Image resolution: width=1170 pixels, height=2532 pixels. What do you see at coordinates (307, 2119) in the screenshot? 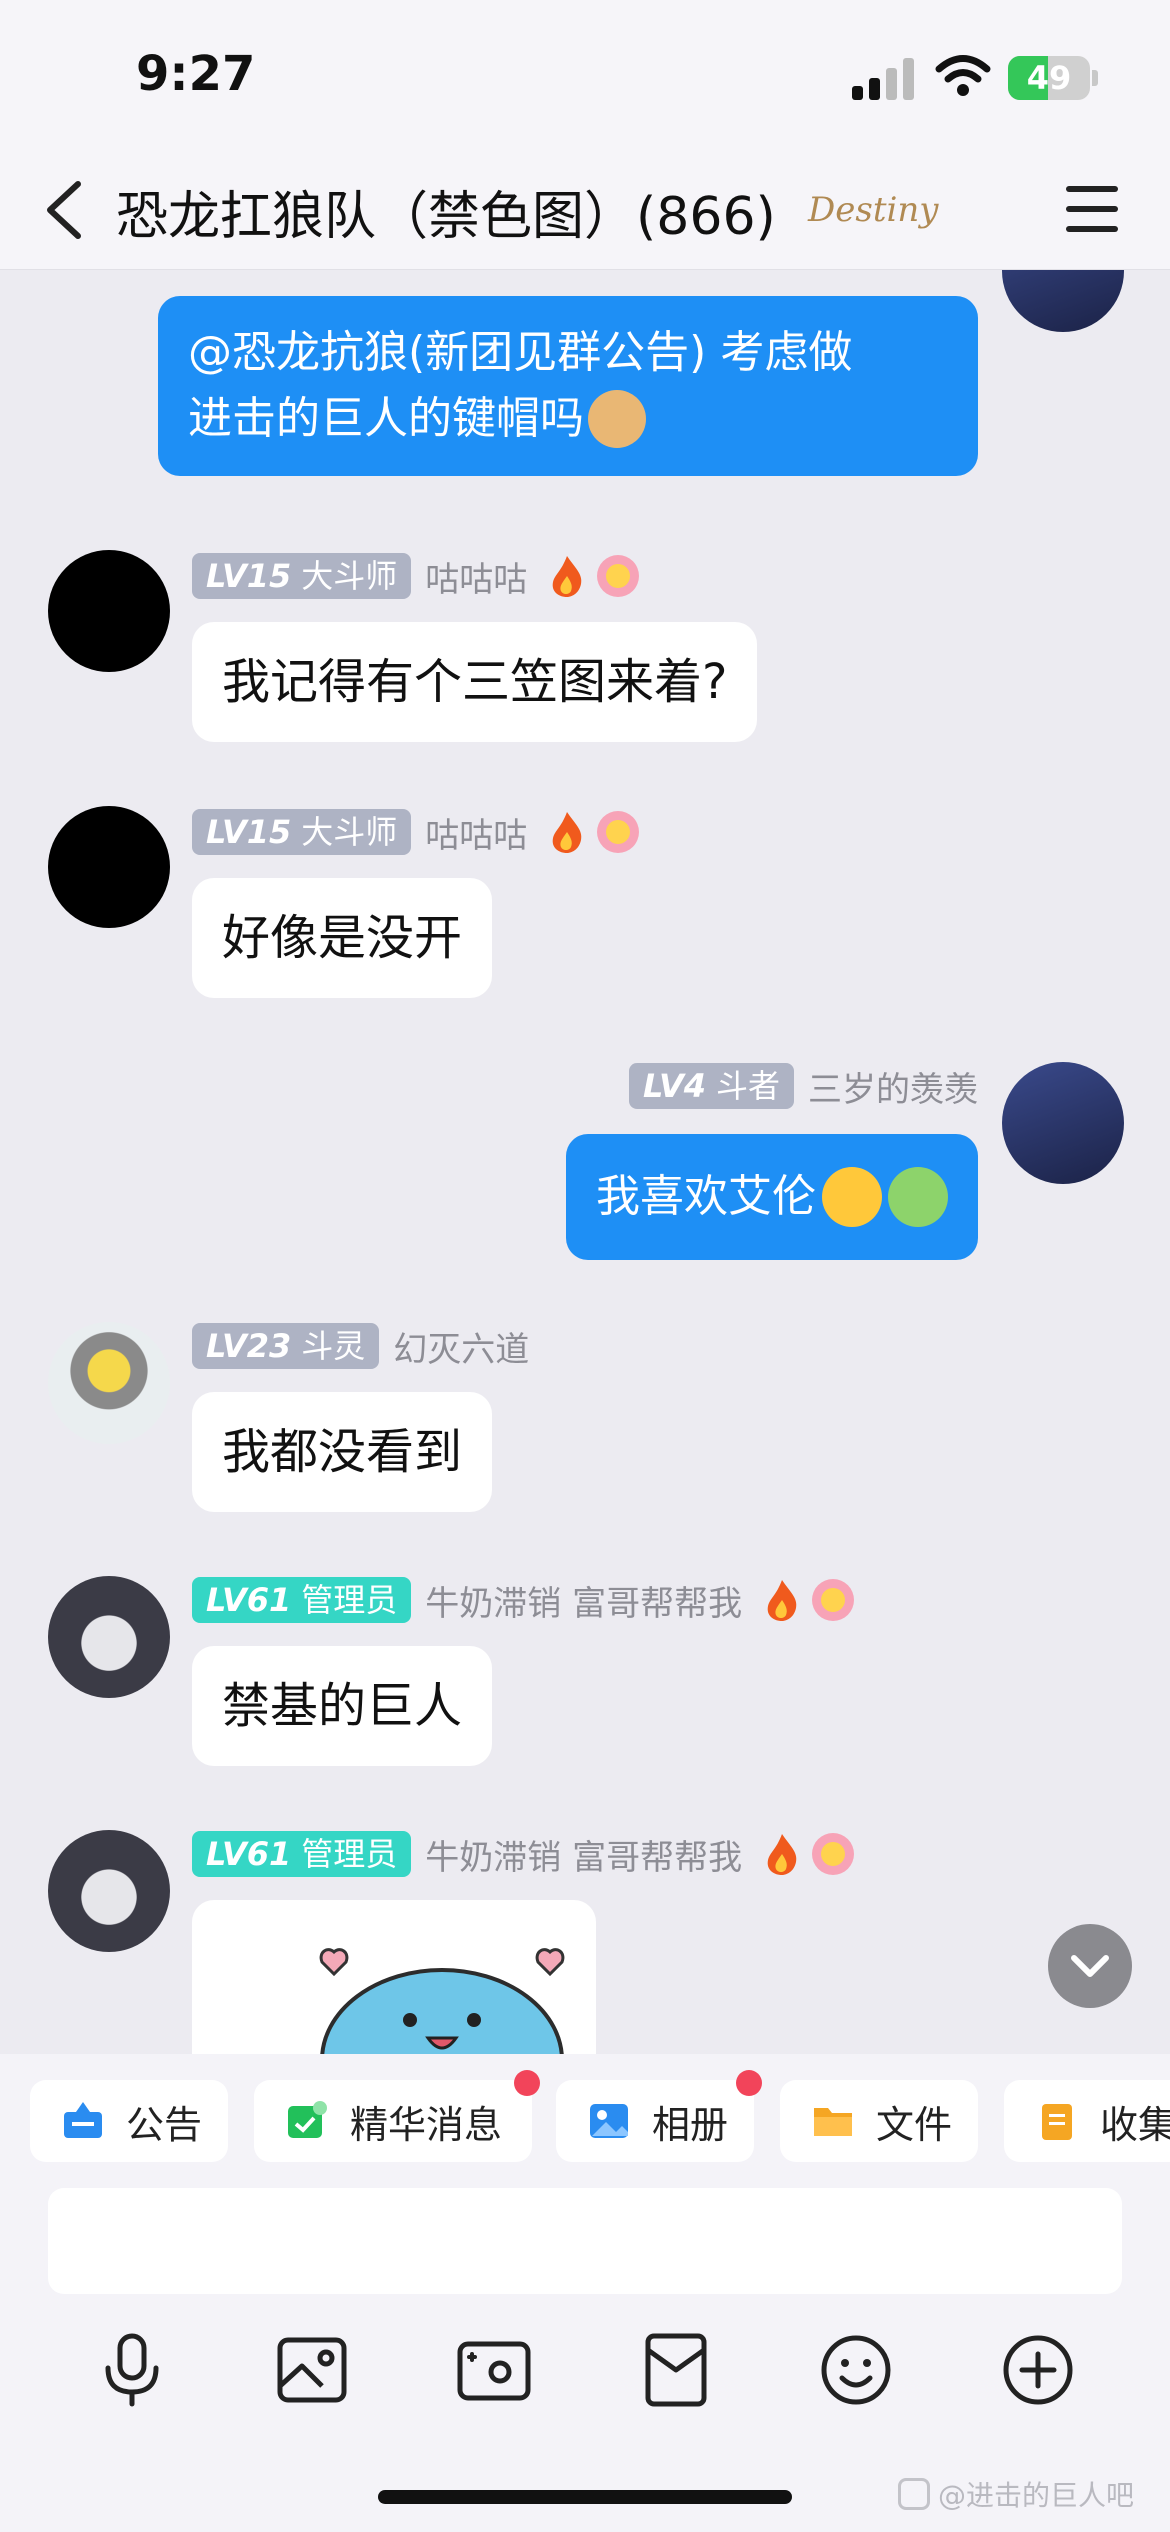
I see `highlight-icon` at bounding box center [307, 2119].